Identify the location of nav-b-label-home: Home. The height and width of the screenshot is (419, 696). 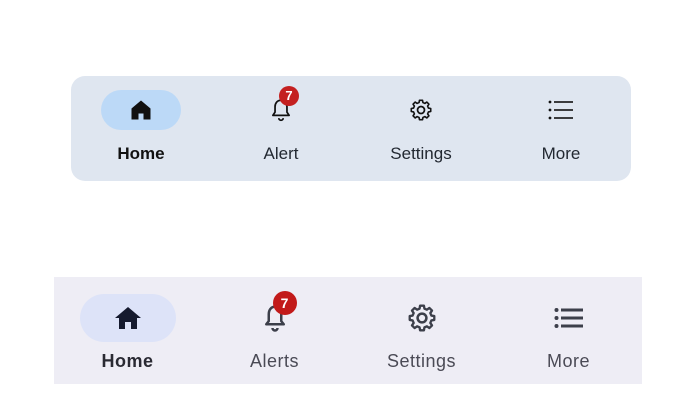
(127, 361).